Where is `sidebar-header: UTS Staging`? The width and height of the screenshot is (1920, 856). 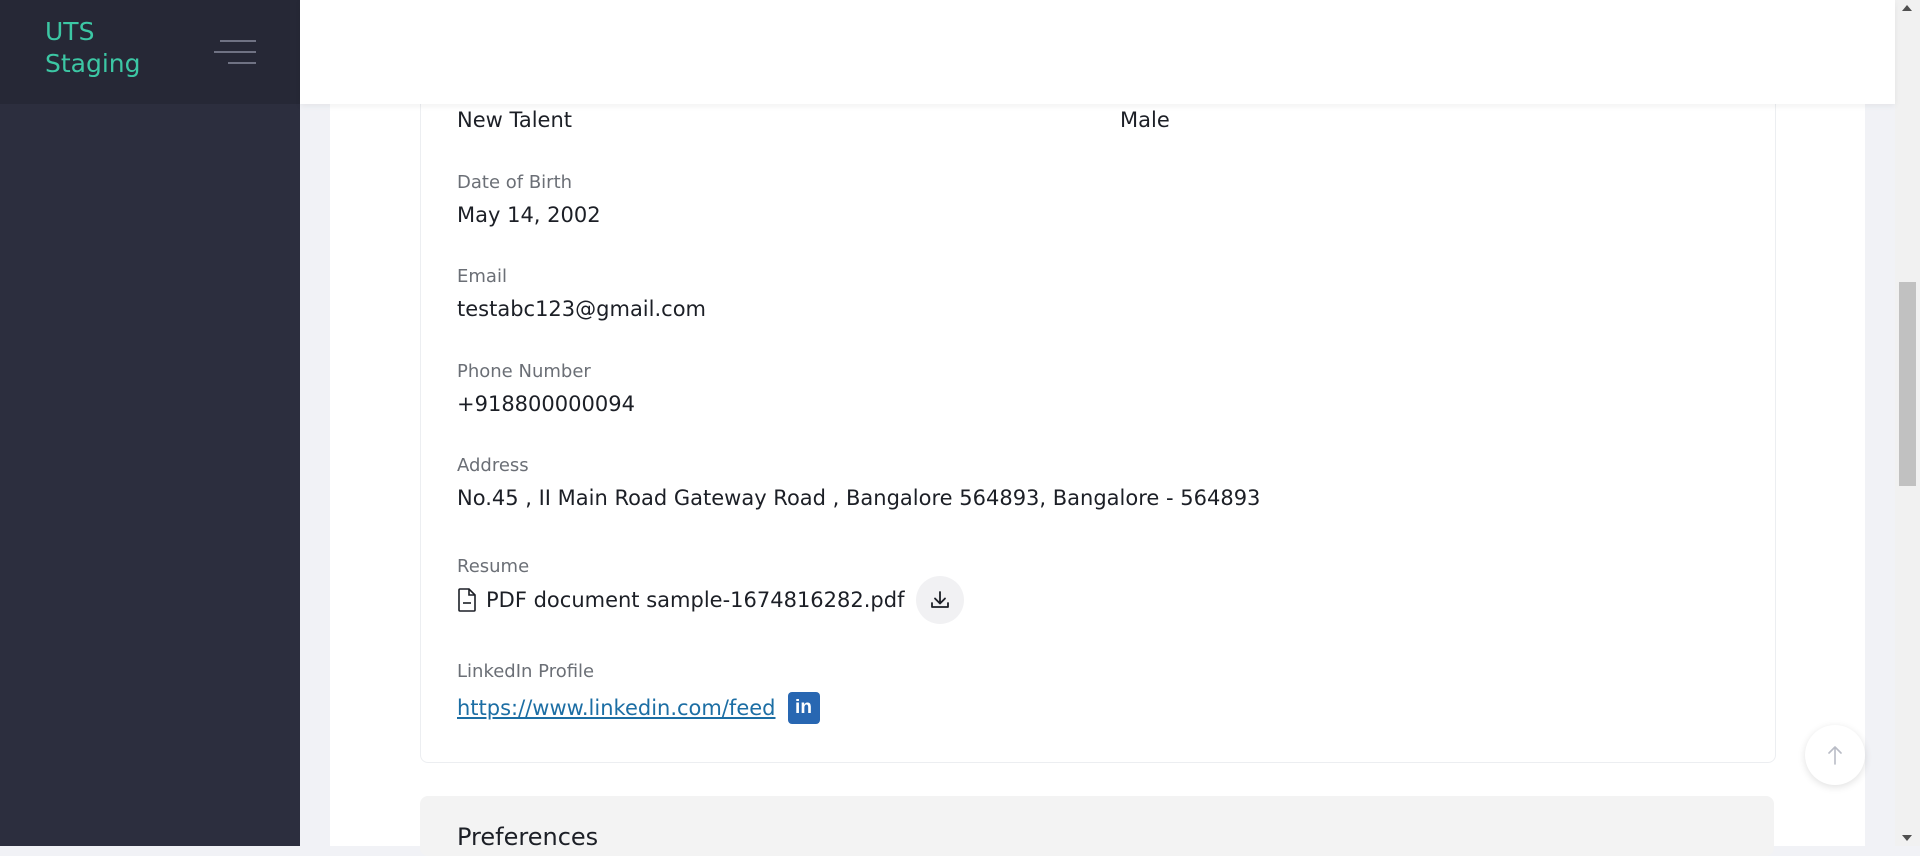
sidebar-header: UTS Staging is located at coordinates (150, 52).